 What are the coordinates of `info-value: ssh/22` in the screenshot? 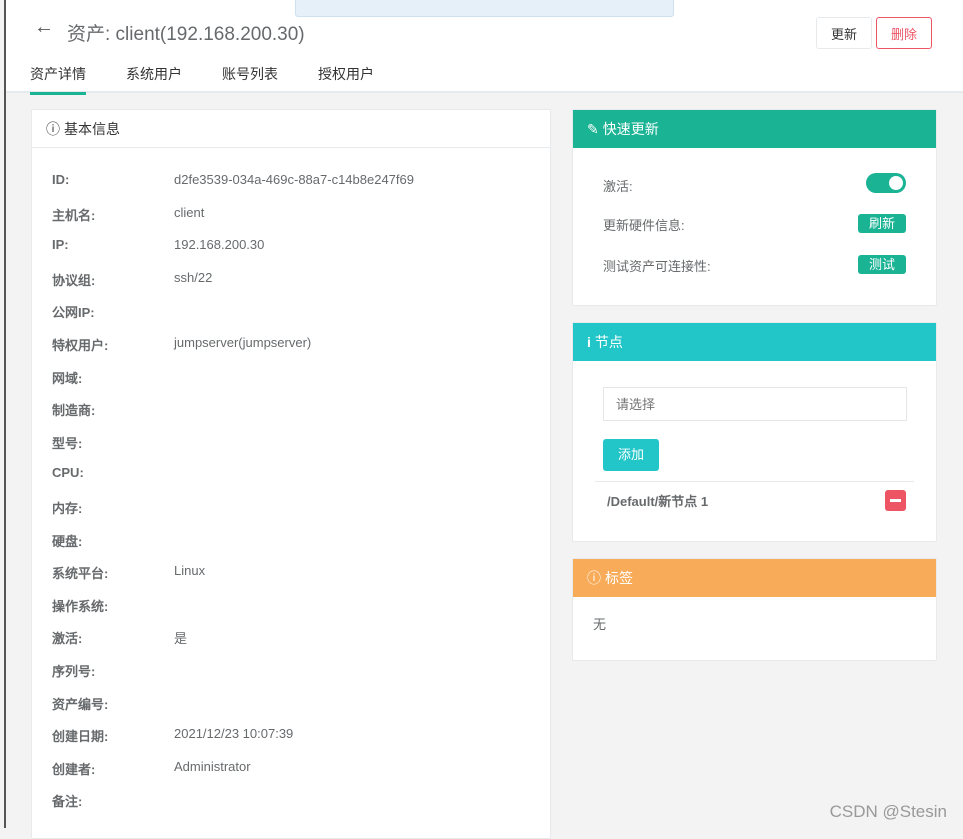 It's located at (193, 277).